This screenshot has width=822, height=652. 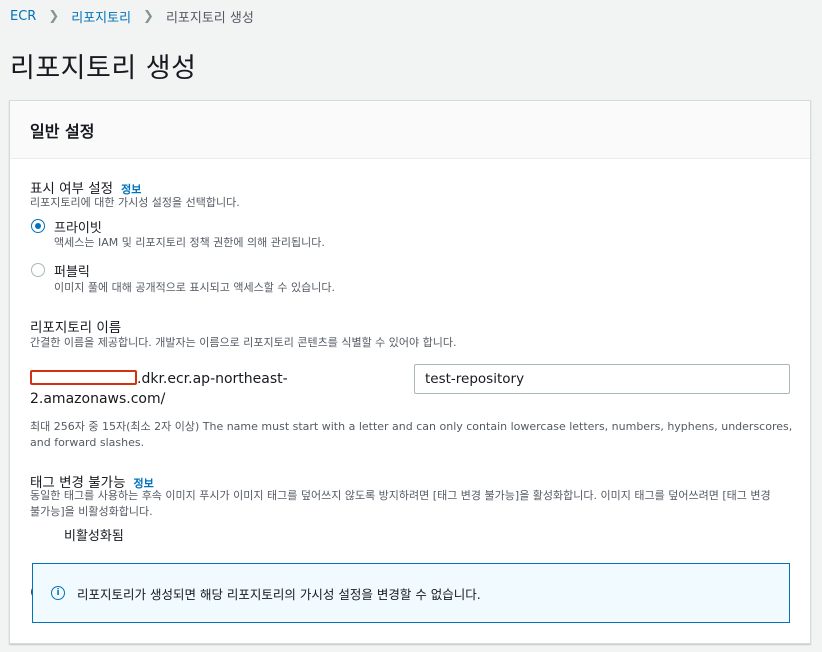 What do you see at coordinates (23, 16) in the screenshot?
I see `breadcrumb-ecr: ECR` at bounding box center [23, 16].